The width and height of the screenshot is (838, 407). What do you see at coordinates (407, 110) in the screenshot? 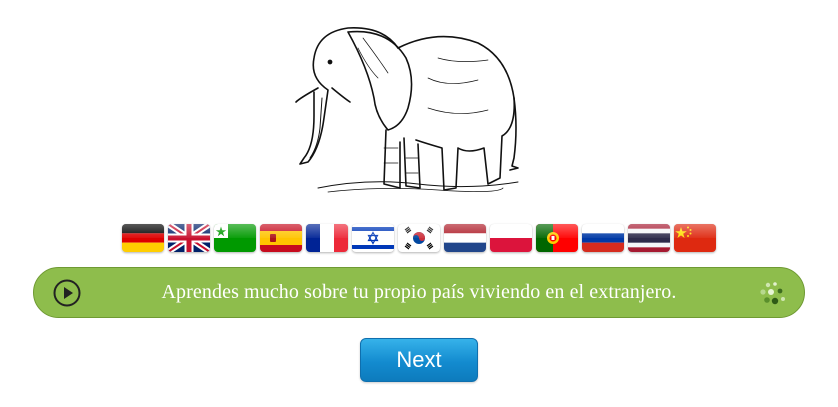
I see `elephant-illustration` at bounding box center [407, 110].